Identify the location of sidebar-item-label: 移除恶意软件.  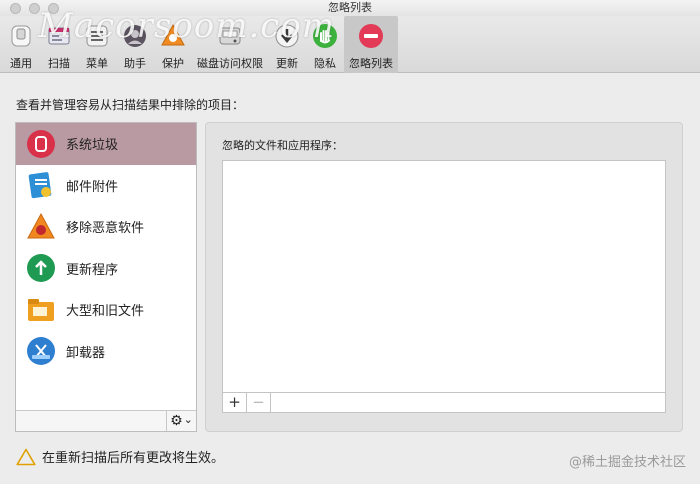
(105, 229).